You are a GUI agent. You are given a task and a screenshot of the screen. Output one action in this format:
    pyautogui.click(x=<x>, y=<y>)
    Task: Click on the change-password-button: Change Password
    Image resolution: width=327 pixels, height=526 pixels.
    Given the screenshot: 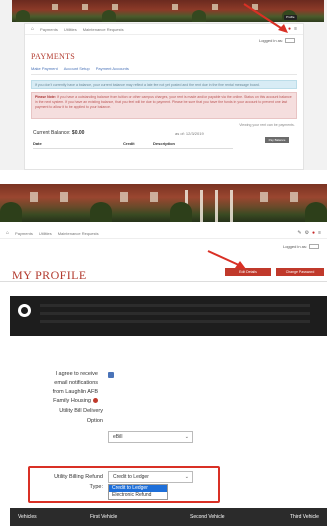 What is the action you would take?
    pyautogui.click(x=300, y=272)
    